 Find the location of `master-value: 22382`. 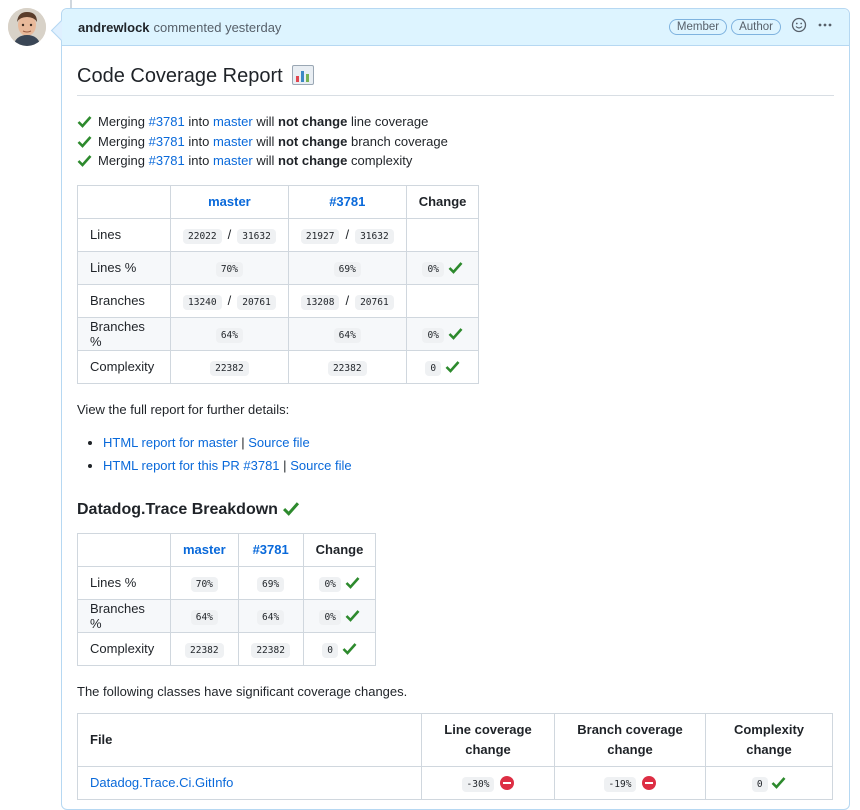

master-value: 22382 is located at coordinates (204, 648).